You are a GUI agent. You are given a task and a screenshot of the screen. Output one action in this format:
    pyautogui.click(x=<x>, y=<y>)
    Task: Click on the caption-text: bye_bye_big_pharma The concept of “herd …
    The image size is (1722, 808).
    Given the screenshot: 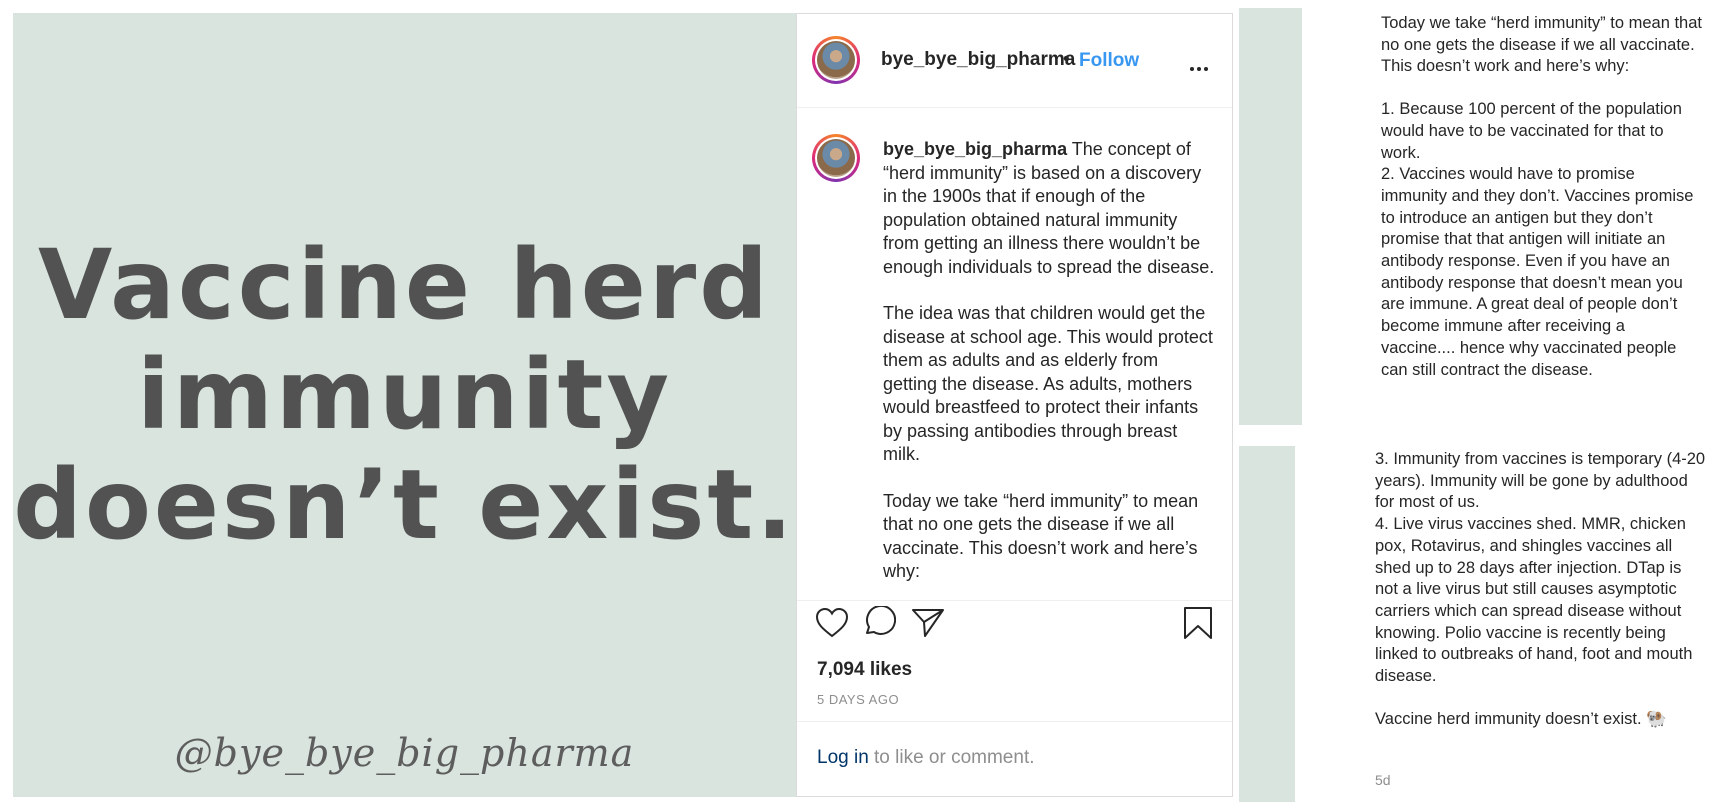 What is the action you would take?
    pyautogui.click(x=1049, y=369)
    